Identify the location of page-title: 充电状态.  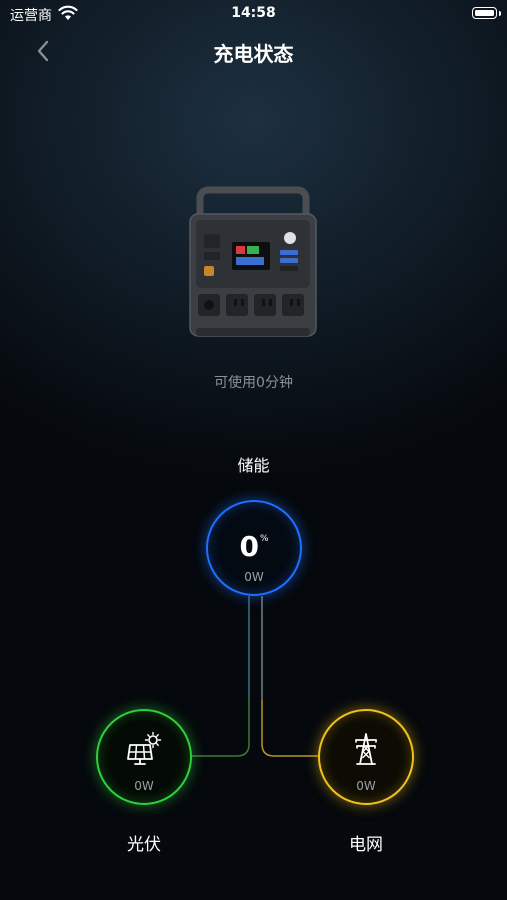
(253, 54).